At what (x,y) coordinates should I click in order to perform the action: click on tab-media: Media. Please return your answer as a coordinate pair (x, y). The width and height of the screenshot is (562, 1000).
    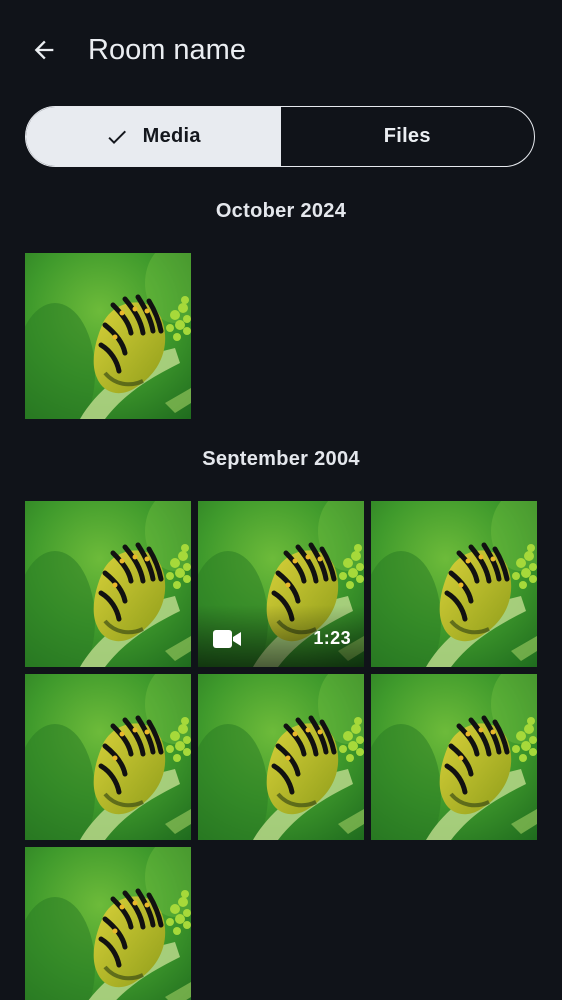
    Looking at the image, I should click on (153, 136).